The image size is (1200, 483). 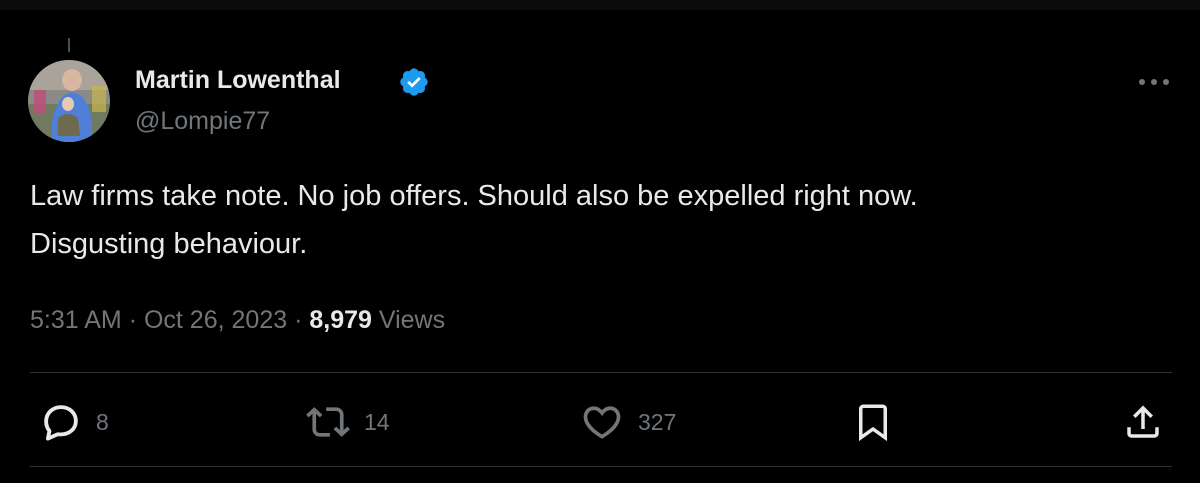 What do you see at coordinates (1154, 82) in the screenshot?
I see `more-options-icon` at bounding box center [1154, 82].